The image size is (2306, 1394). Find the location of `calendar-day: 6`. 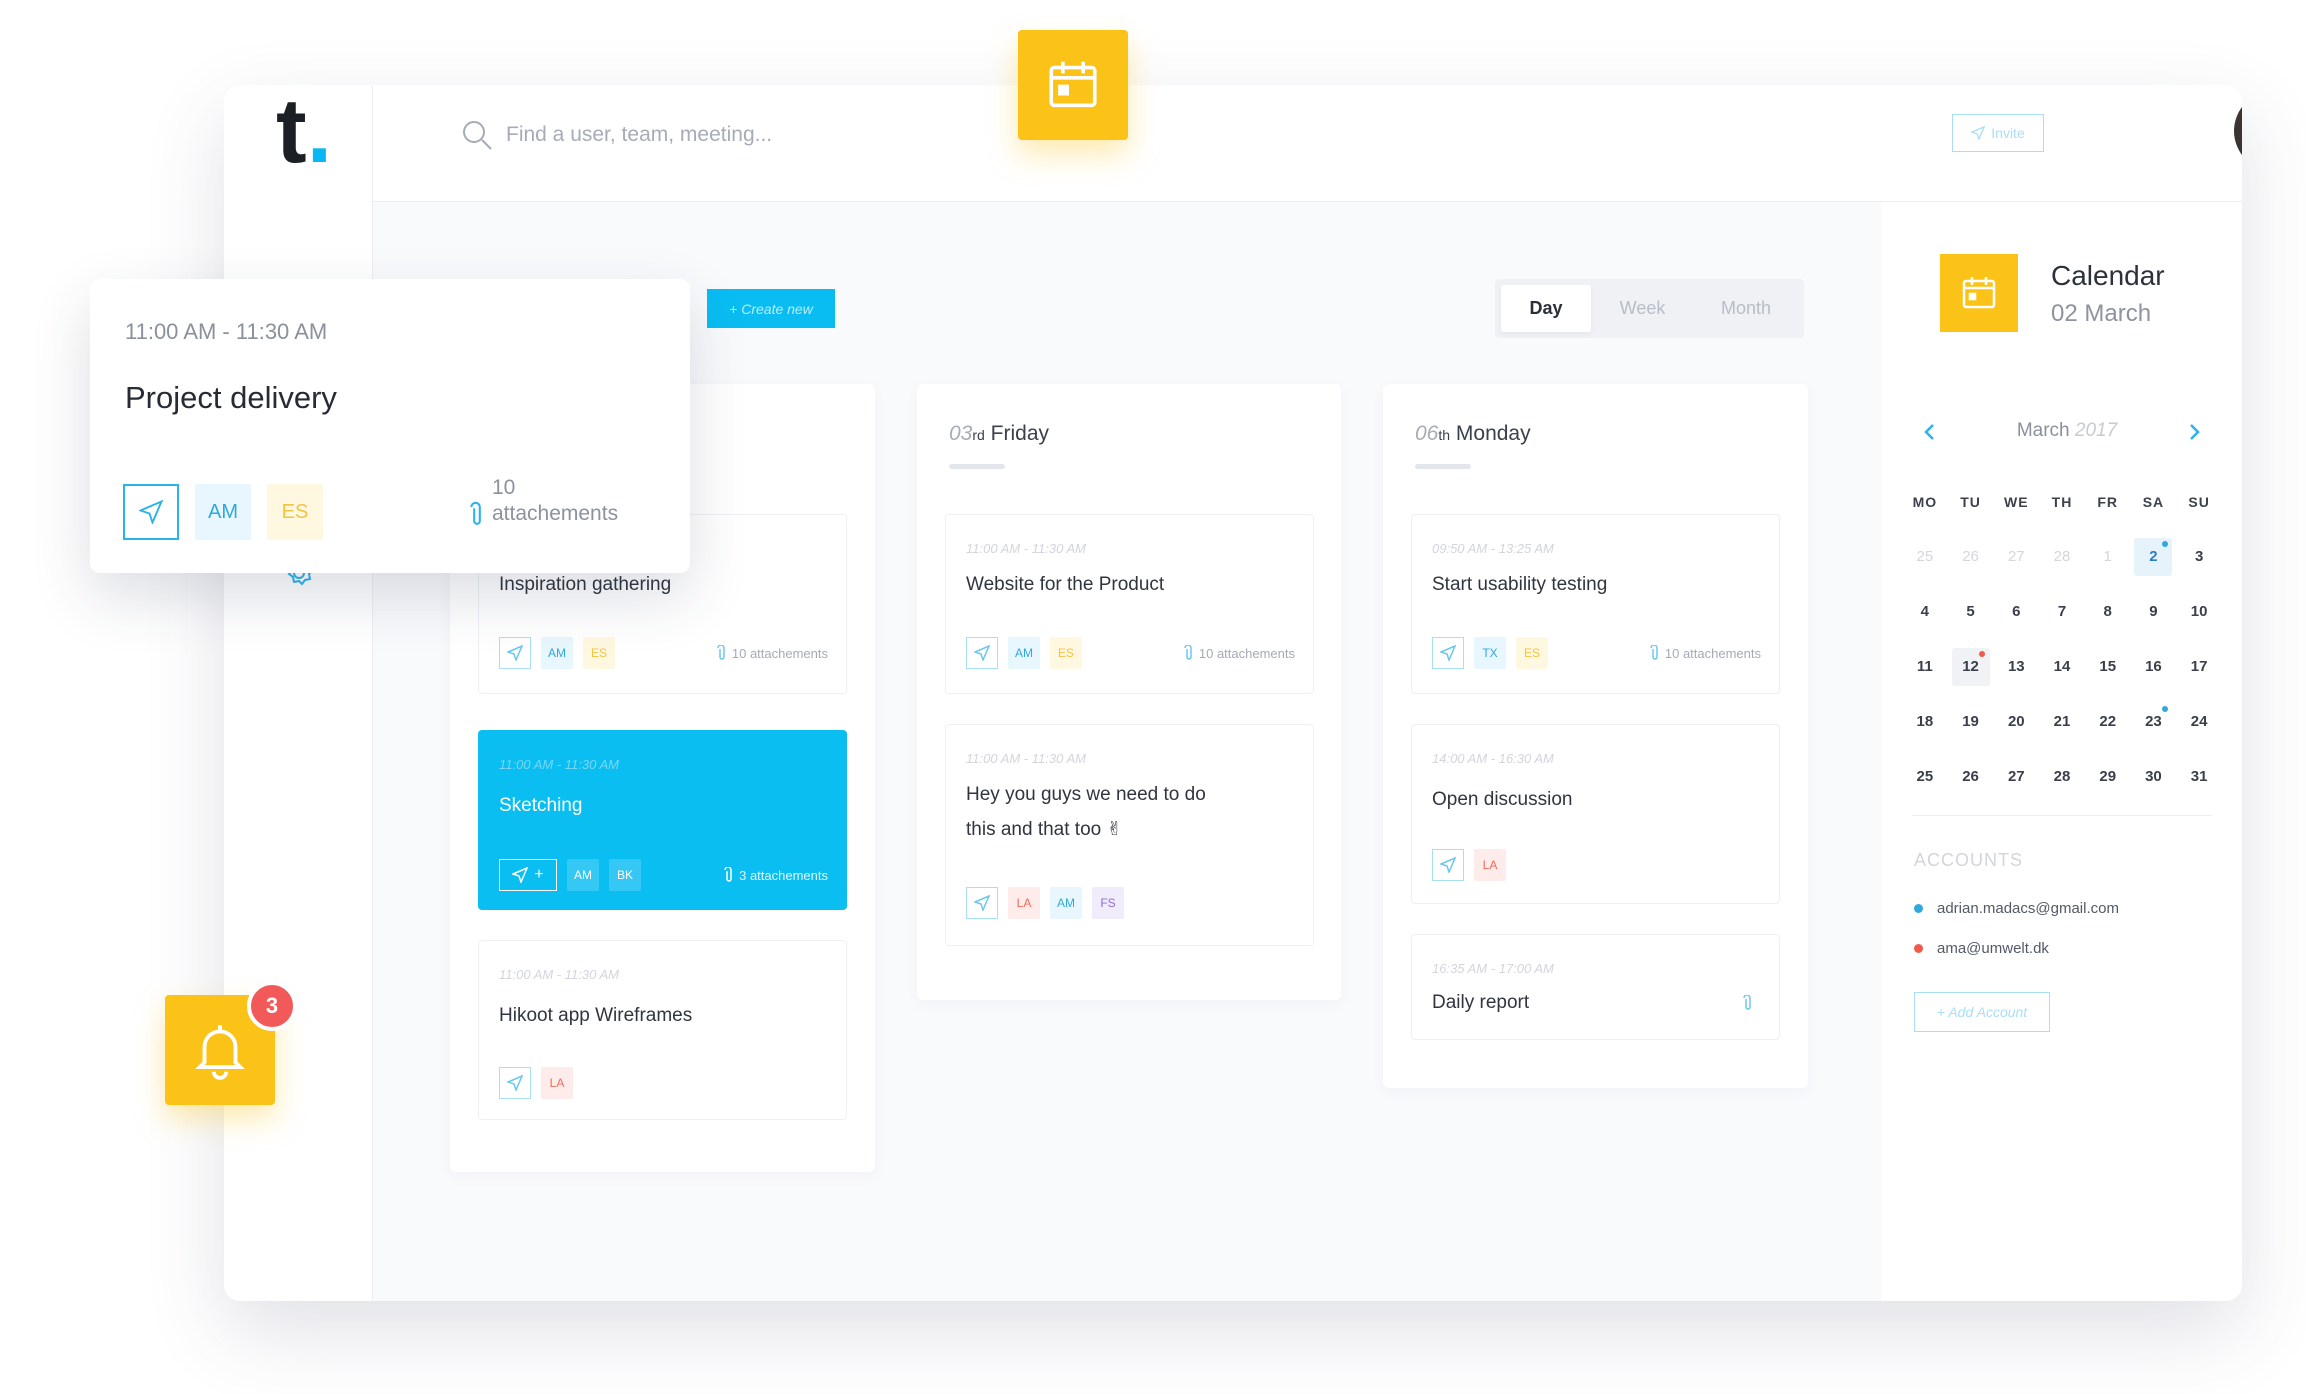

calendar-day: 6 is located at coordinates (2016, 611).